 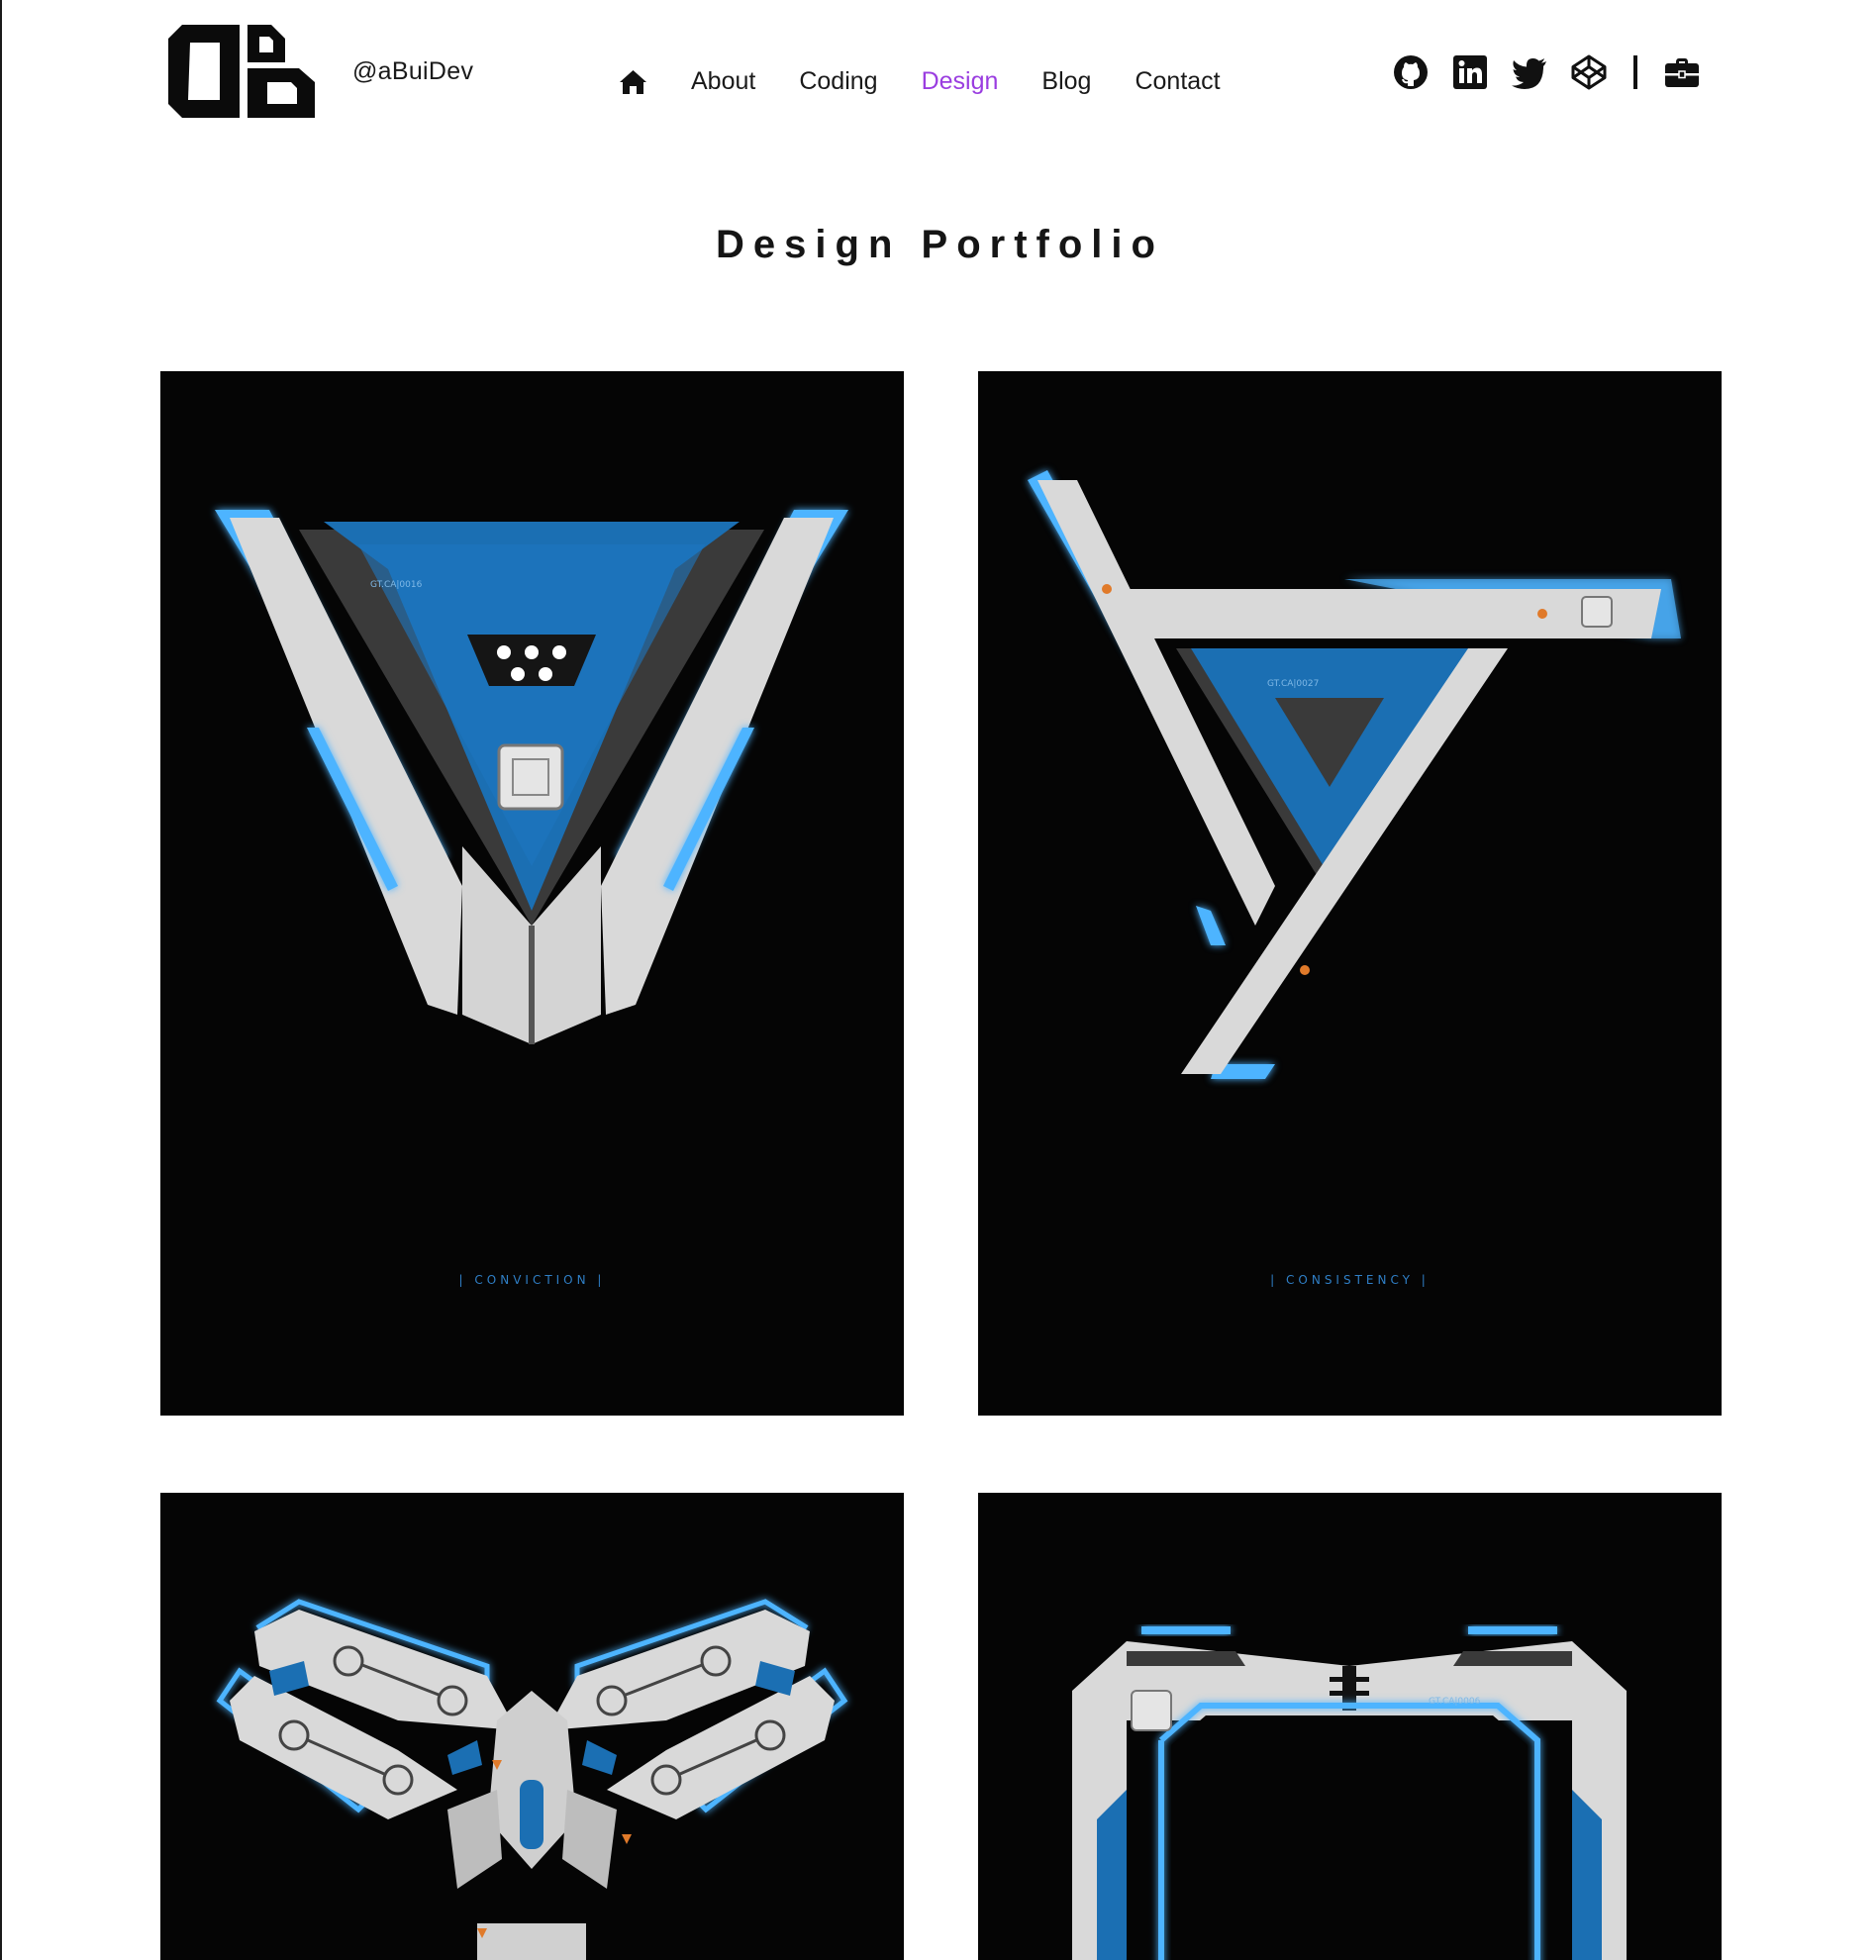 What do you see at coordinates (532, 1779) in the screenshot?
I see `emblem-3-artwork` at bounding box center [532, 1779].